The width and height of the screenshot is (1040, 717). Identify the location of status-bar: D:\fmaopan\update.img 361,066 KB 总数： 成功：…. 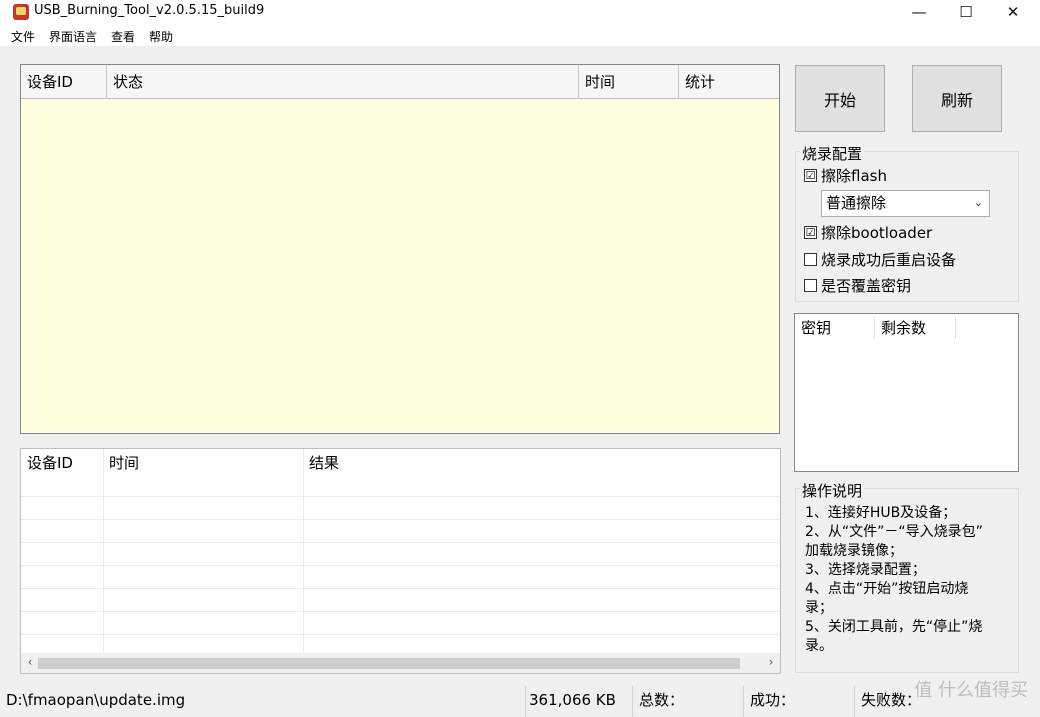
(520, 701).